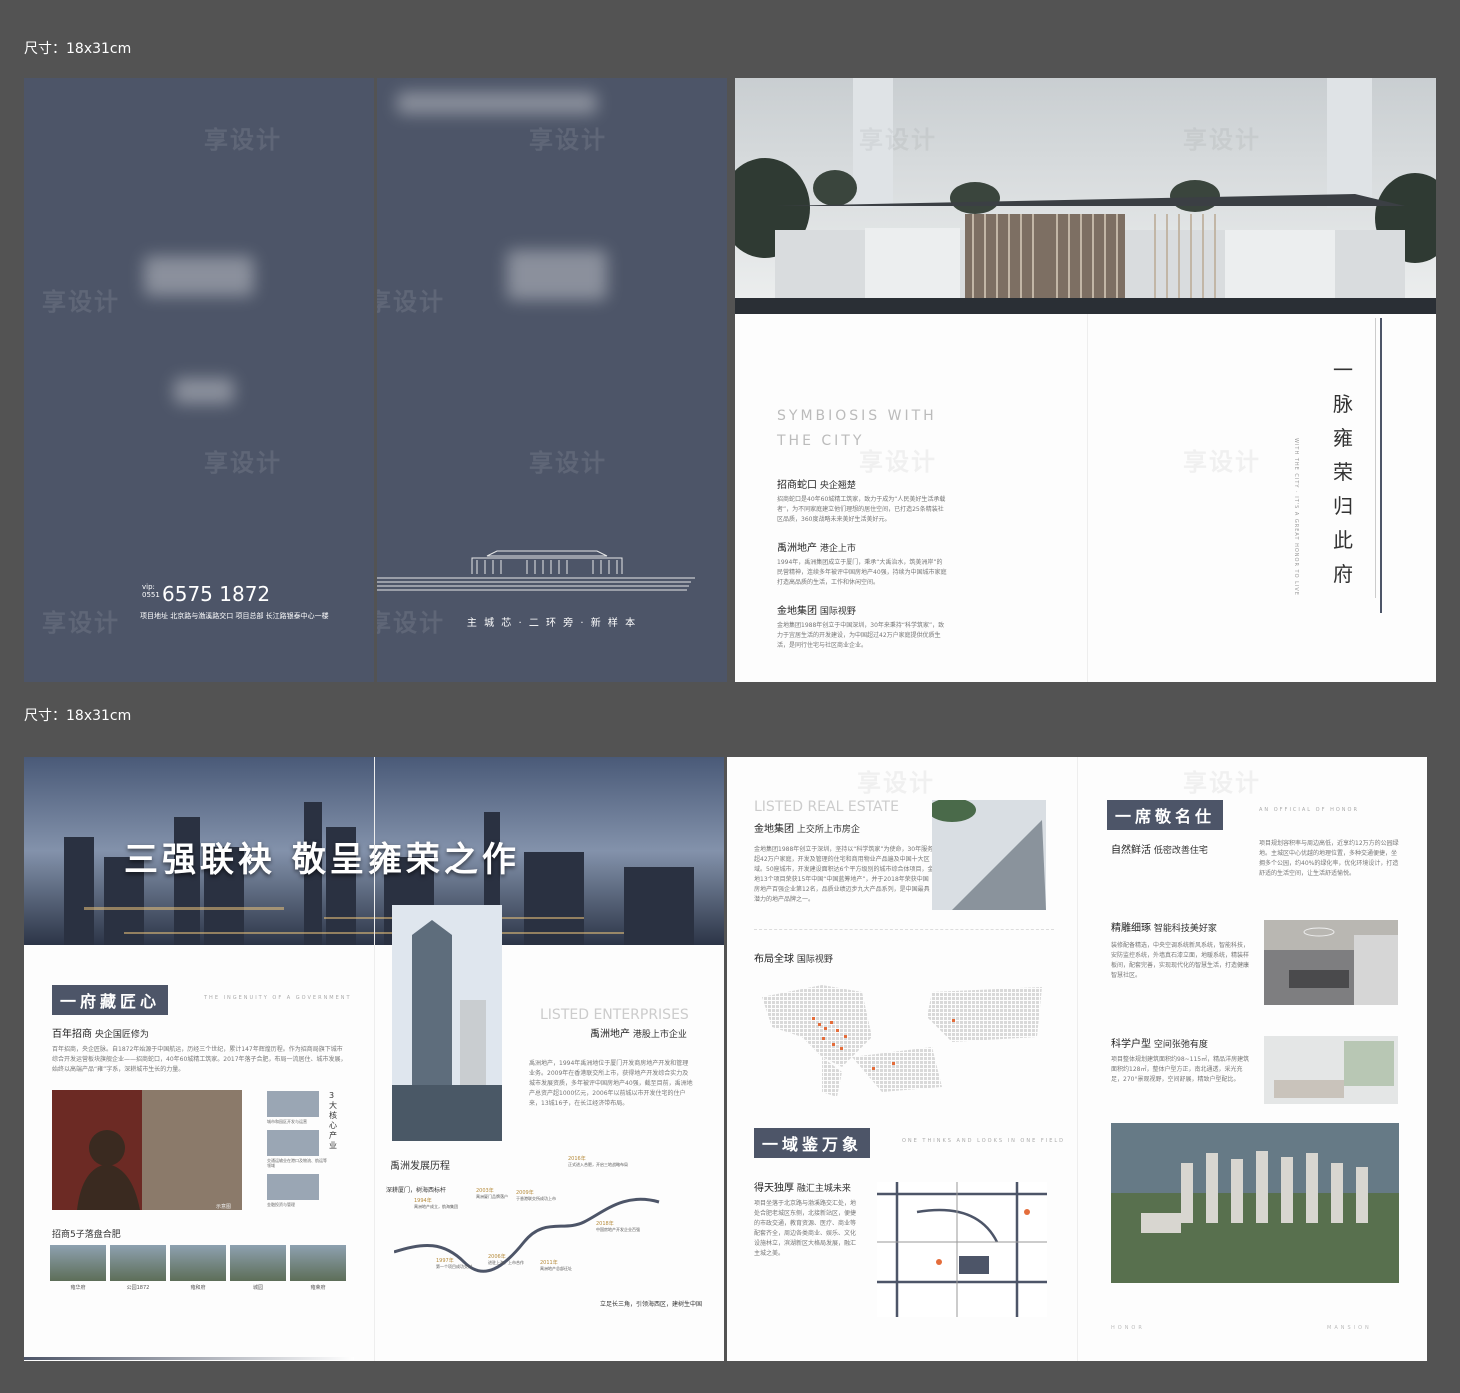 This screenshot has width=1460, height=1393. Describe the element at coordinates (287, 1121) in the screenshot. I see `core-industry-label: 城市和园区开发与运营` at that location.